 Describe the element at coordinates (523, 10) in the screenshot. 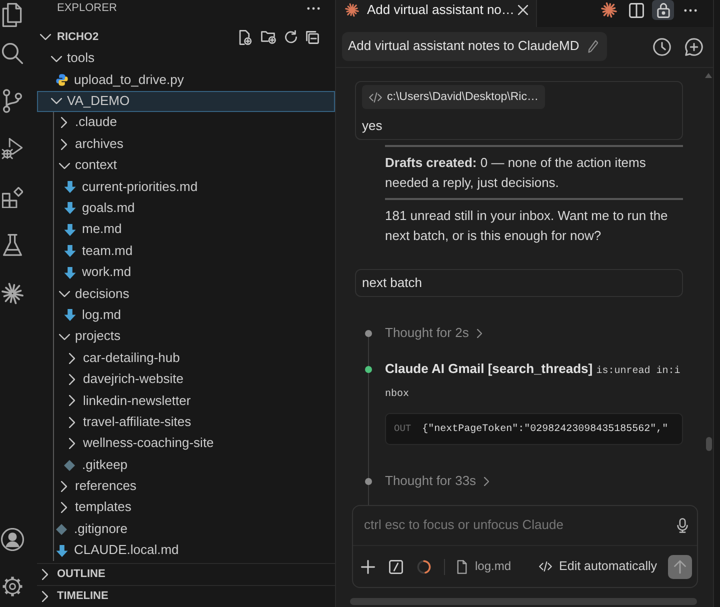

I see `close-icon` at that location.